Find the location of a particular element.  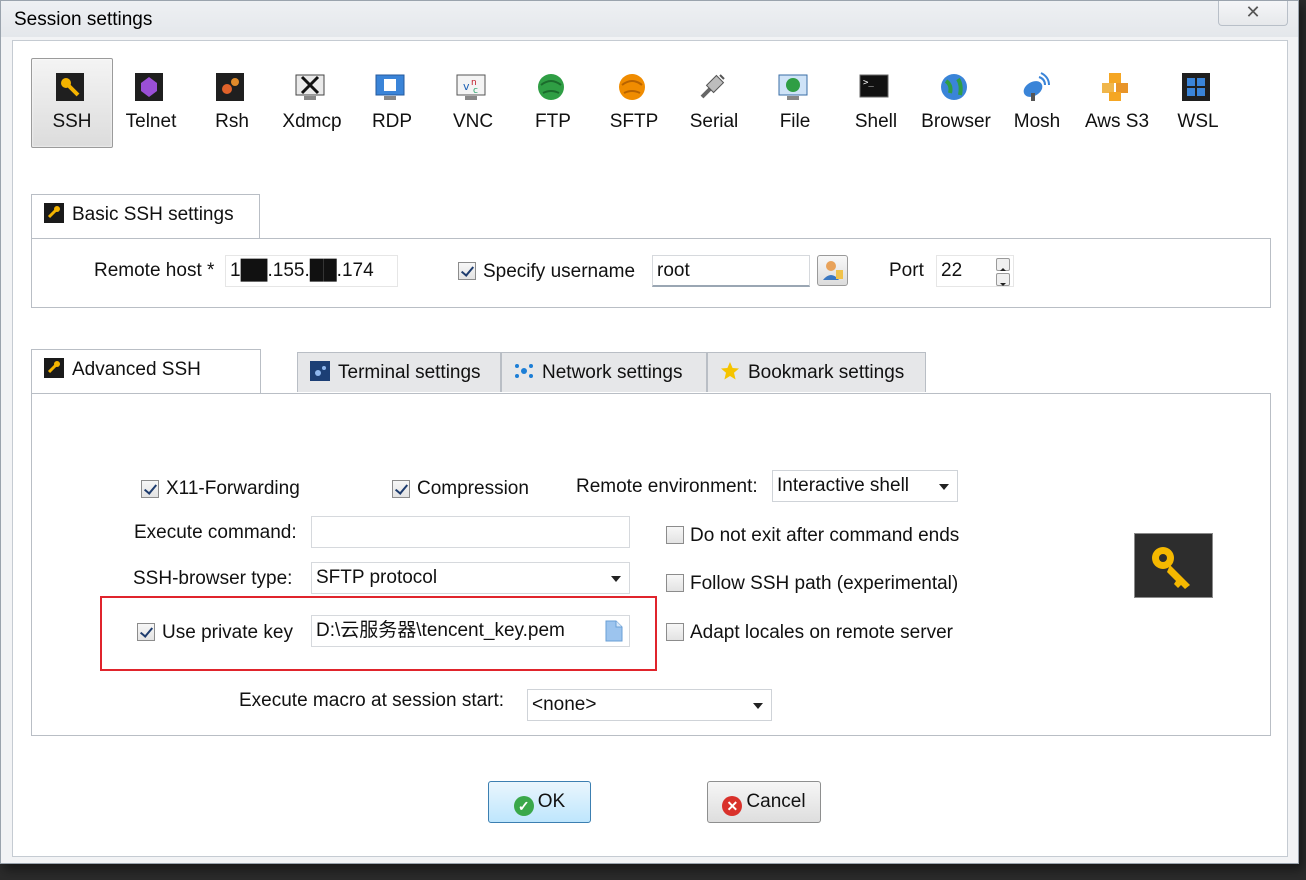

rsh-icon is located at coordinates (230, 87).